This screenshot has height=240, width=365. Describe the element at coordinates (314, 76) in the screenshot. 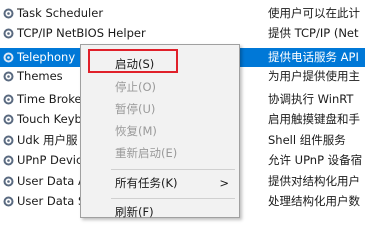

I see `service-description: 为用户提供使用主` at that location.